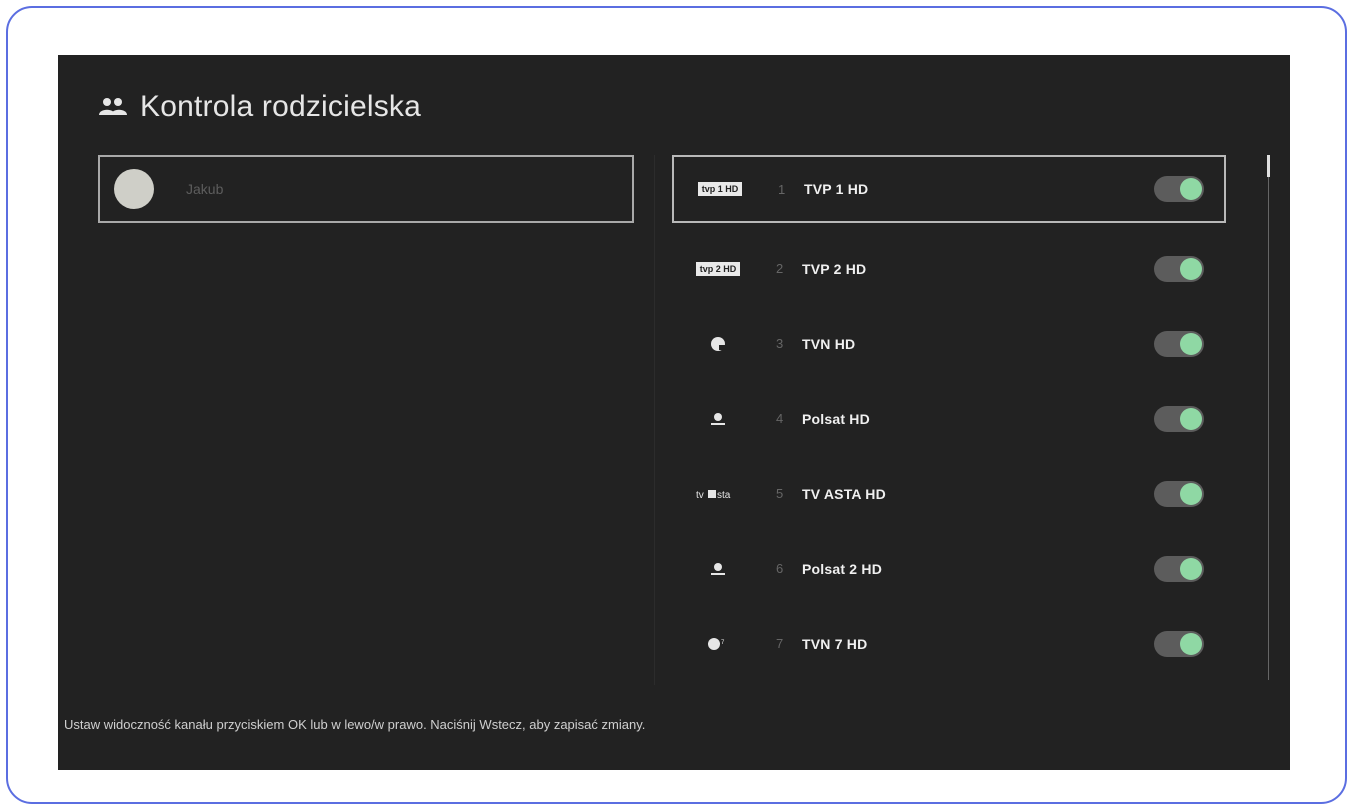 The height and width of the screenshot is (812, 1355). Describe the element at coordinates (780, 643) in the screenshot. I see `channel-number: 7` at that location.